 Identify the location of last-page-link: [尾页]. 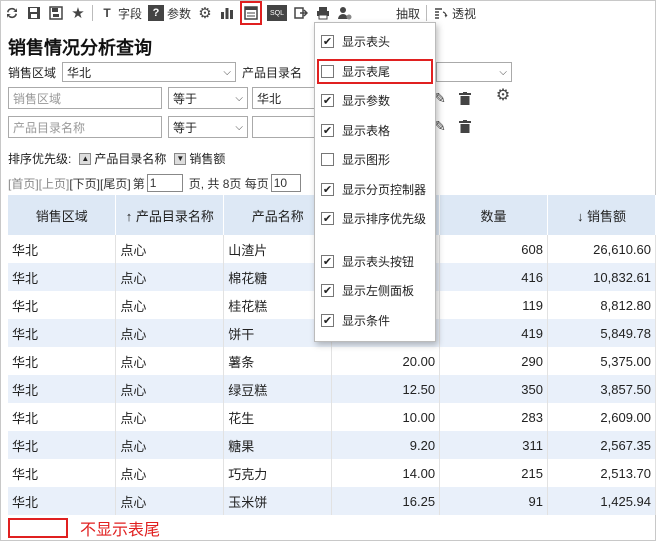
(115, 183).